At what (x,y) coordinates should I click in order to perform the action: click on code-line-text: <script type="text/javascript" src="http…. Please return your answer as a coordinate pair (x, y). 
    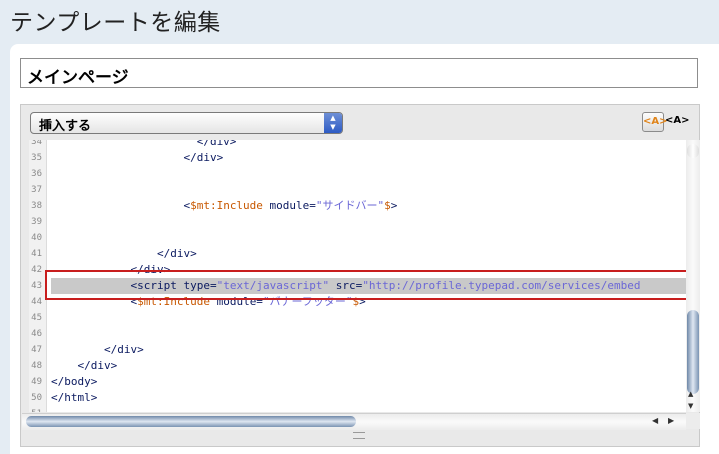
    Looking at the image, I should click on (368, 286).